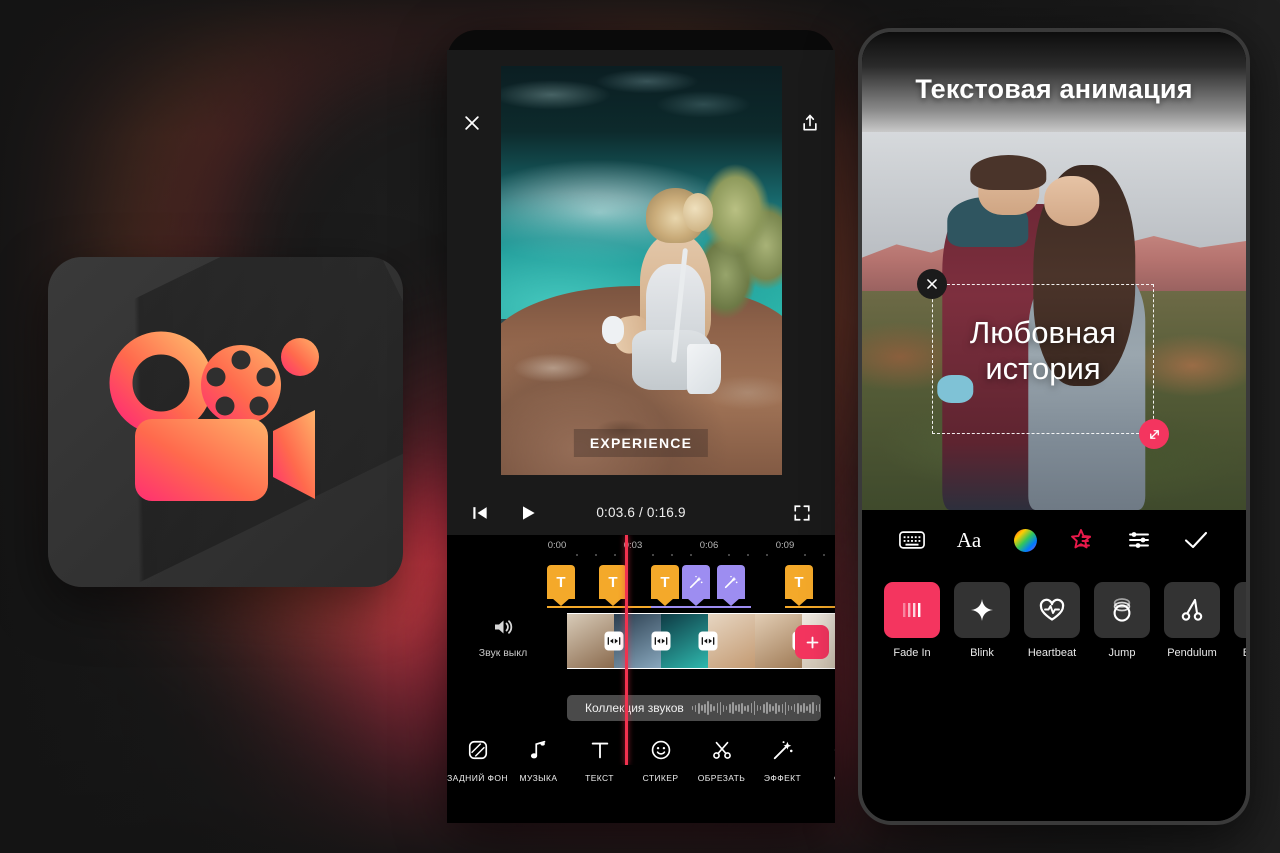 The image size is (1280, 853). What do you see at coordinates (539, 752) in the screenshot?
I see `music-note-icon` at bounding box center [539, 752].